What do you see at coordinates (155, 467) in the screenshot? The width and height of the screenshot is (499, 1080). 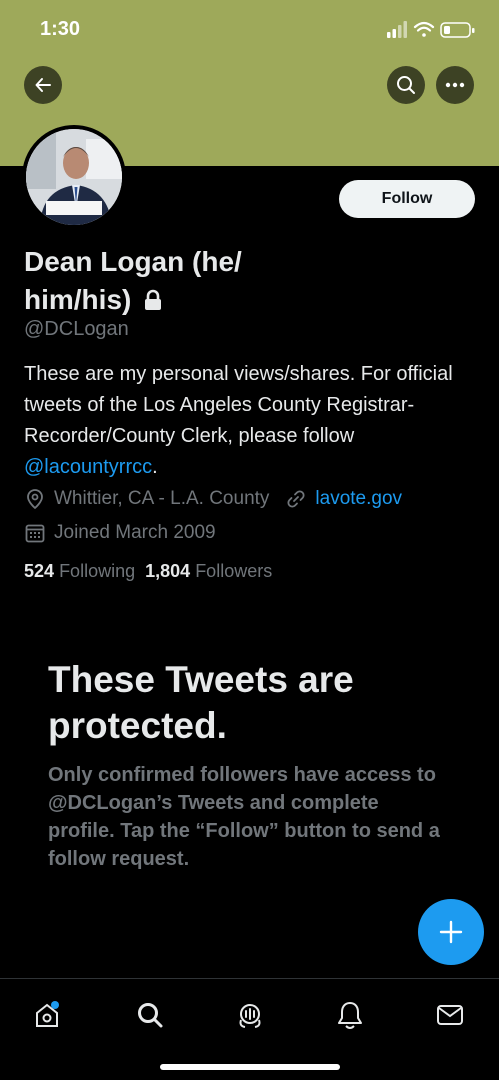 I see `bio-end: .` at bounding box center [155, 467].